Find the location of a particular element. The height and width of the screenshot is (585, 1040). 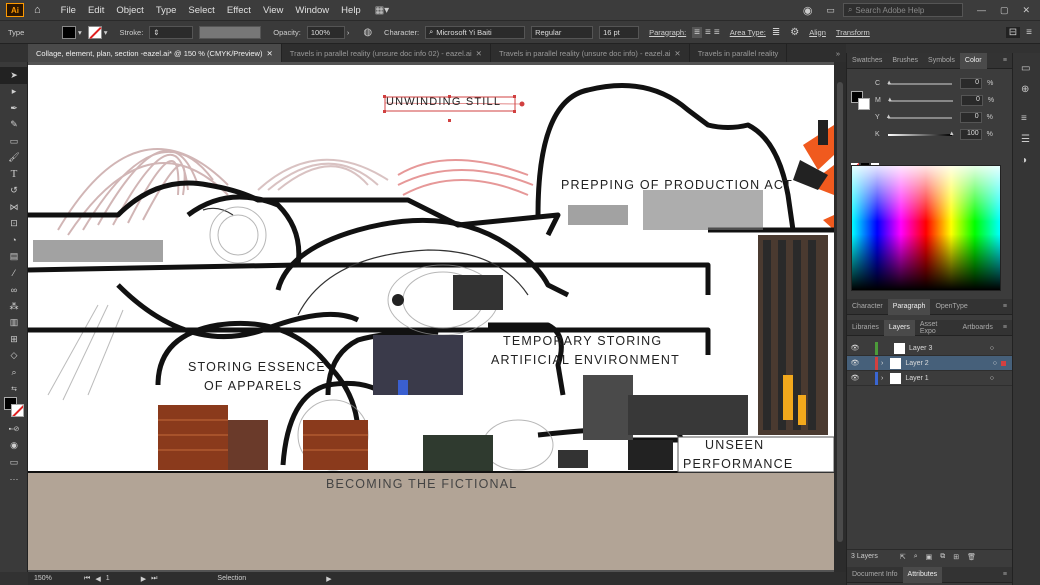

label-performance: PERFORMANCE is located at coordinates (738, 464).